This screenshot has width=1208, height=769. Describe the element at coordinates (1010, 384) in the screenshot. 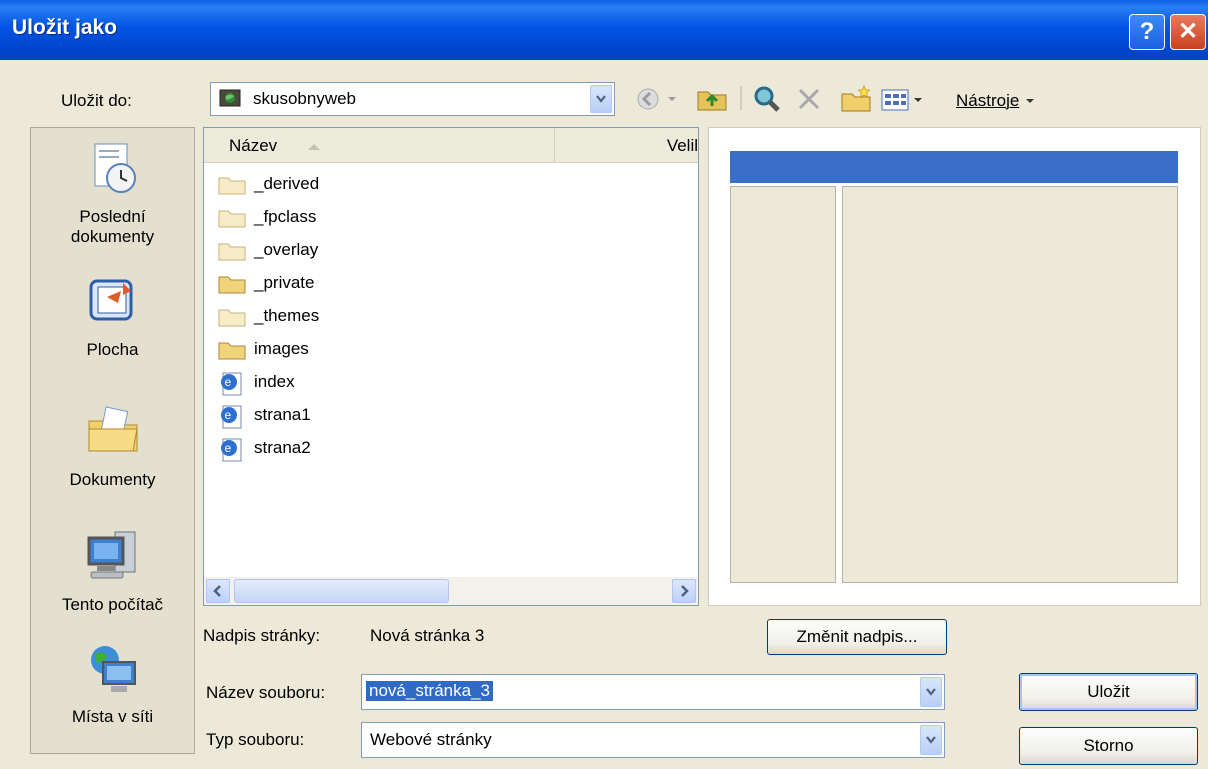

I see `preview-main-column` at that location.